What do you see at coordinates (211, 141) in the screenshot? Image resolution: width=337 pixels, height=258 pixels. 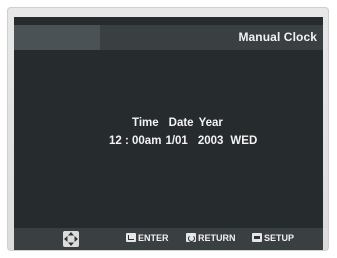 I see `year-value: 2003` at bounding box center [211, 141].